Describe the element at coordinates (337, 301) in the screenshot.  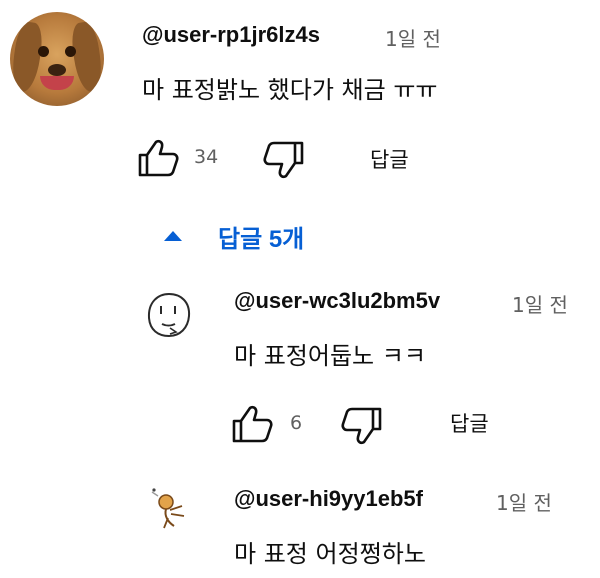
I see `reply-author: @user-wc3lu2bm5v` at that location.